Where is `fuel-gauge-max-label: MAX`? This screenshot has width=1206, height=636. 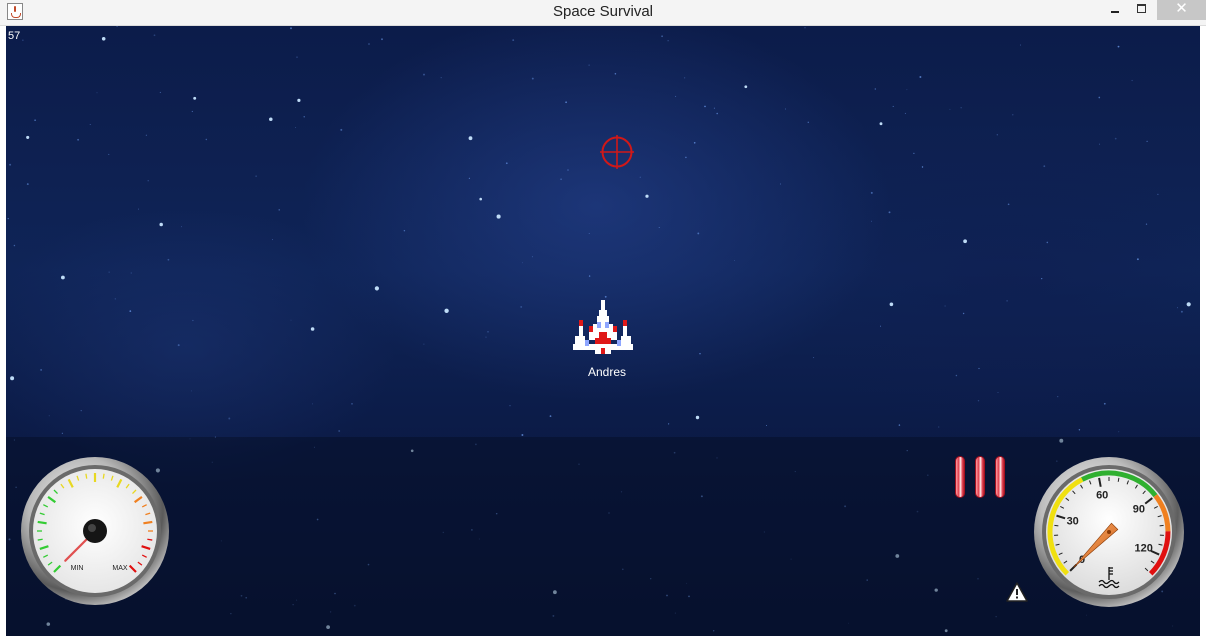
fuel-gauge-max-label: MAX is located at coordinates (120, 568).